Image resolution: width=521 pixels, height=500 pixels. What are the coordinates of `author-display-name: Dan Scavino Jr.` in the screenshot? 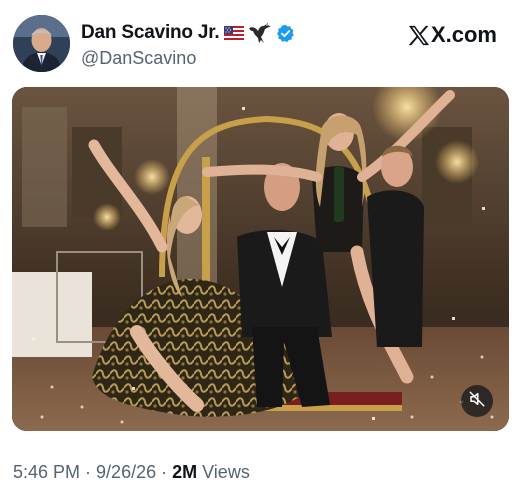 It's located at (150, 33).